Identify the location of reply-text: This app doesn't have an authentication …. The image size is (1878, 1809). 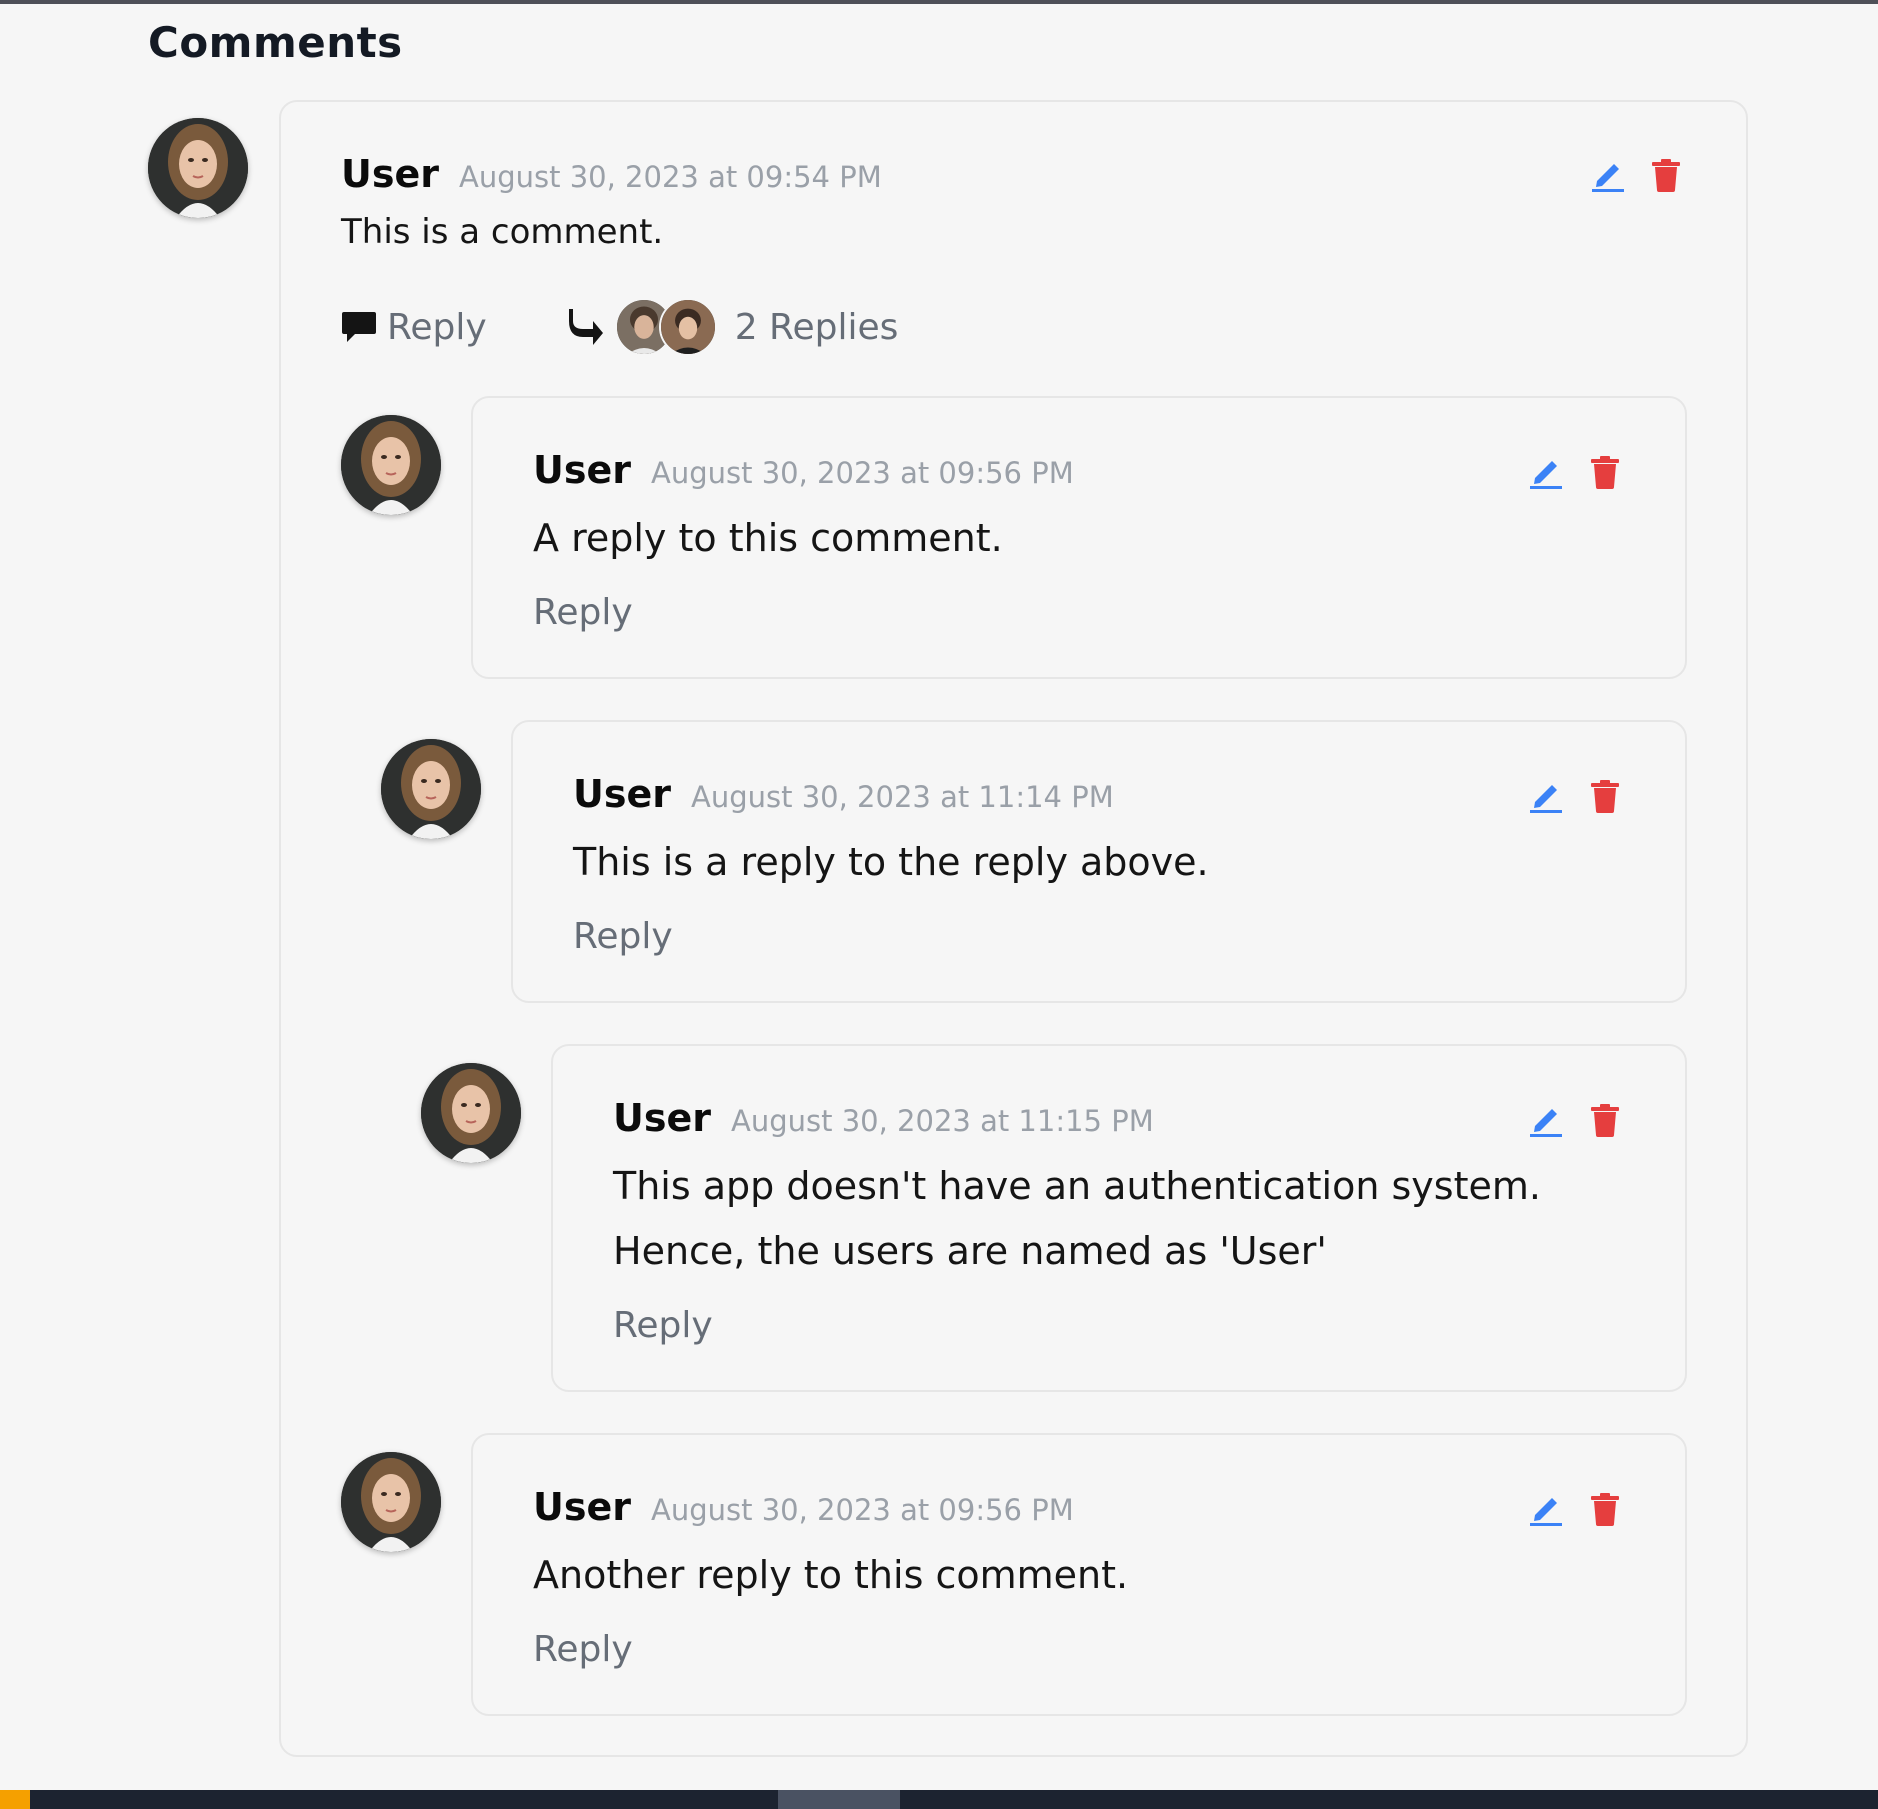
(1077, 1218).